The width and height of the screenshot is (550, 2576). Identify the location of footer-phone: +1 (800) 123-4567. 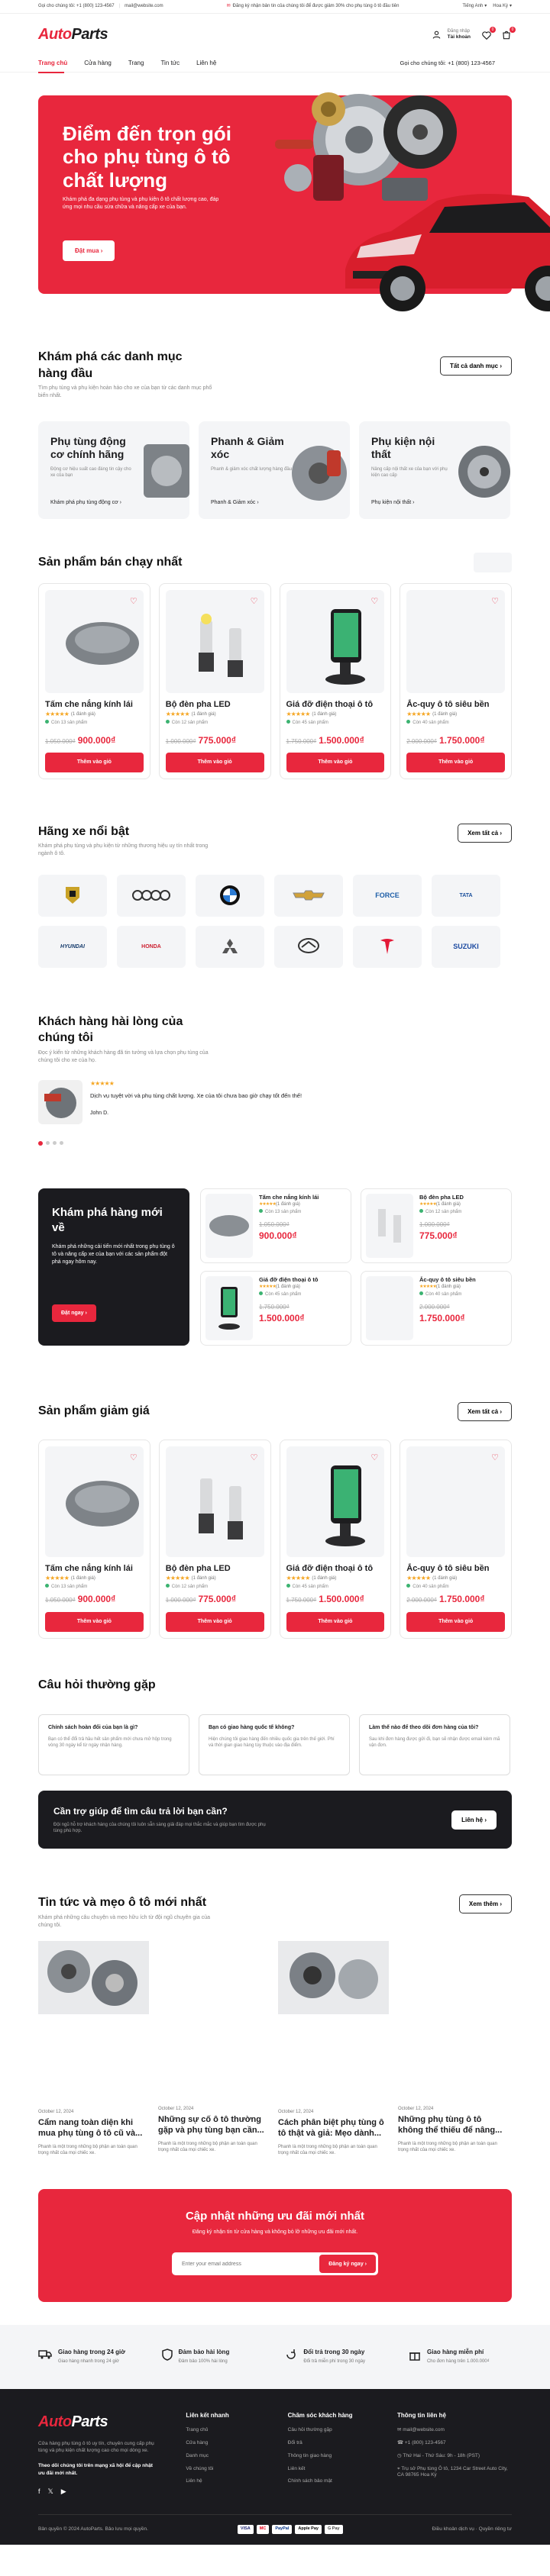
(425, 2443).